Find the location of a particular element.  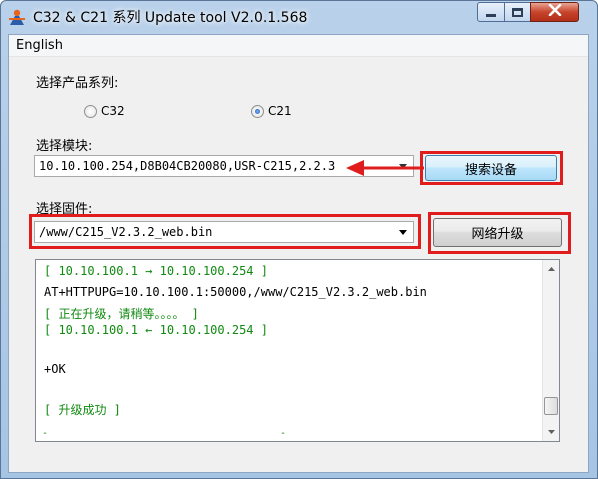

scroll-down-button is located at coordinates (551, 431).